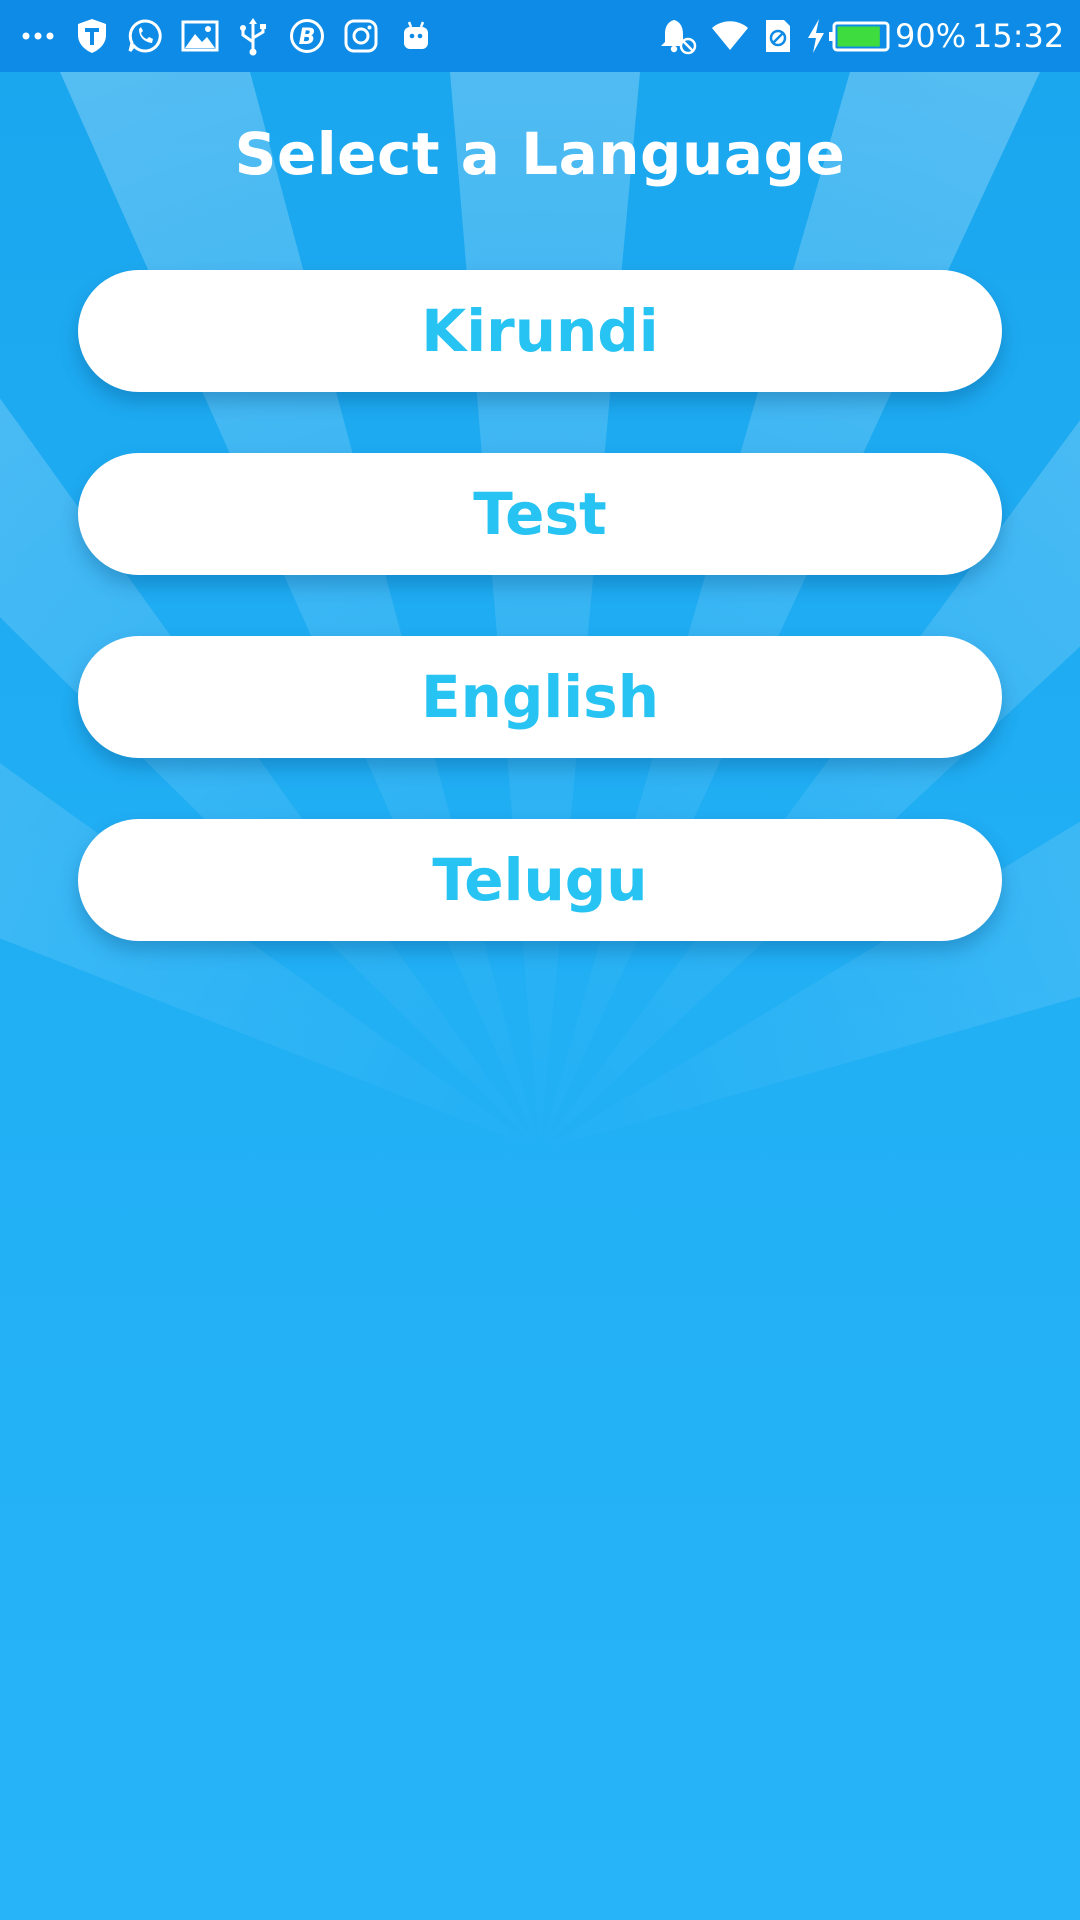 This screenshot has height=1920, width=1080. Describe the element at coordinates (38, 36) in the screenshot. I see `more-dots-icon` at that location.